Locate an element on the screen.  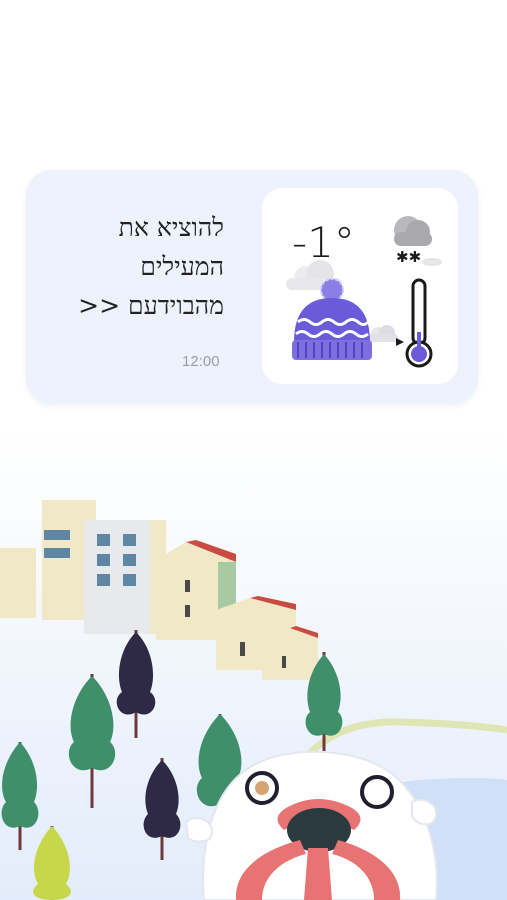
weather-tile: -1° ✱✱ is located at coordinates (360, 286).